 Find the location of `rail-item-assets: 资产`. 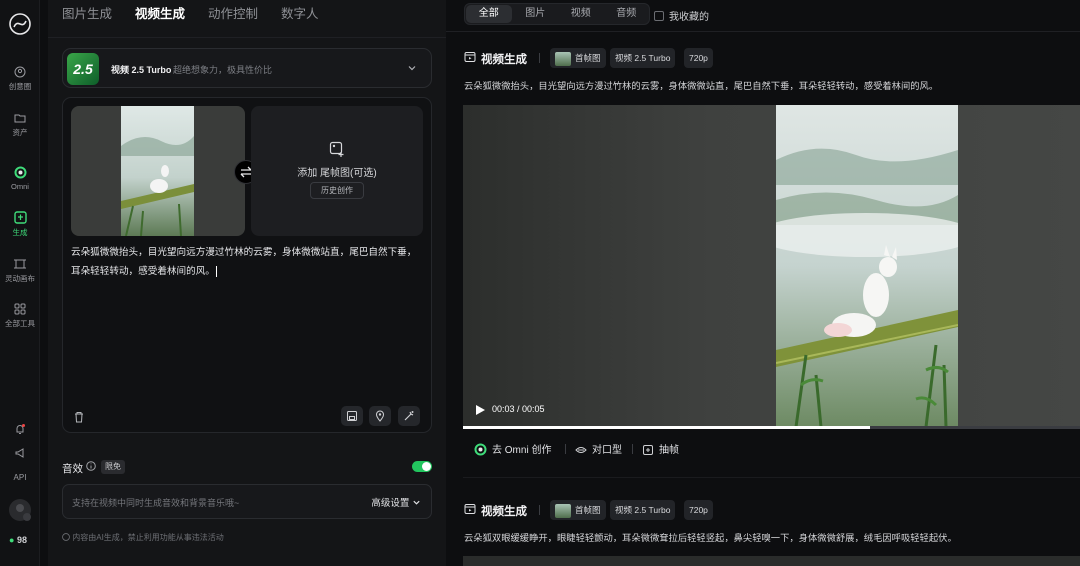

rail-item-assets: 资产 is located at coordinates (20, 125).